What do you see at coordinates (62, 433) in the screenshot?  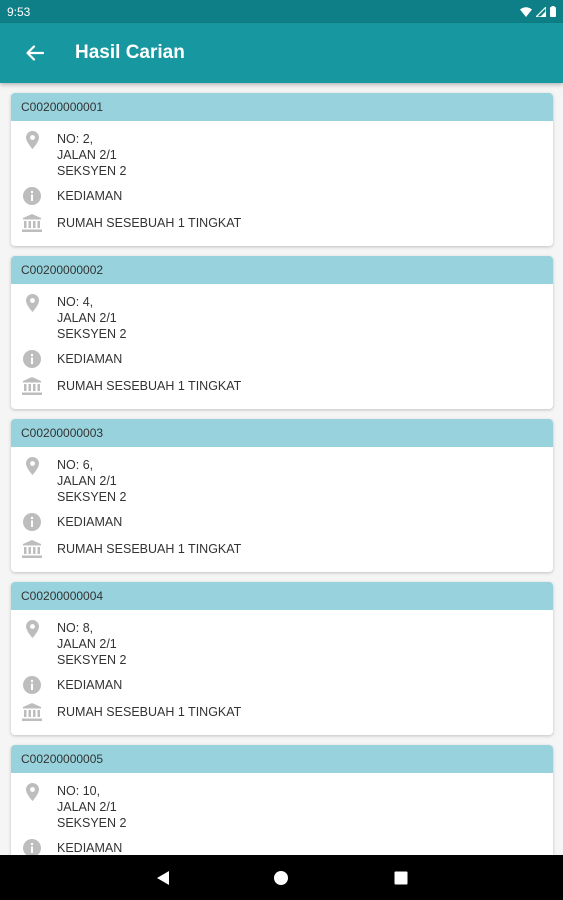 I see `property-id: C00200000003` at bounding box center [62, 433].